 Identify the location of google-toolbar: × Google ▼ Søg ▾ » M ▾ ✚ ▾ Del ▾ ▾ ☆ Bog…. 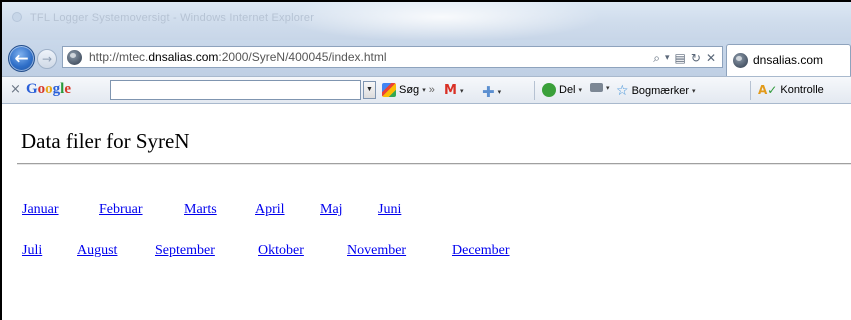
(426, 90).